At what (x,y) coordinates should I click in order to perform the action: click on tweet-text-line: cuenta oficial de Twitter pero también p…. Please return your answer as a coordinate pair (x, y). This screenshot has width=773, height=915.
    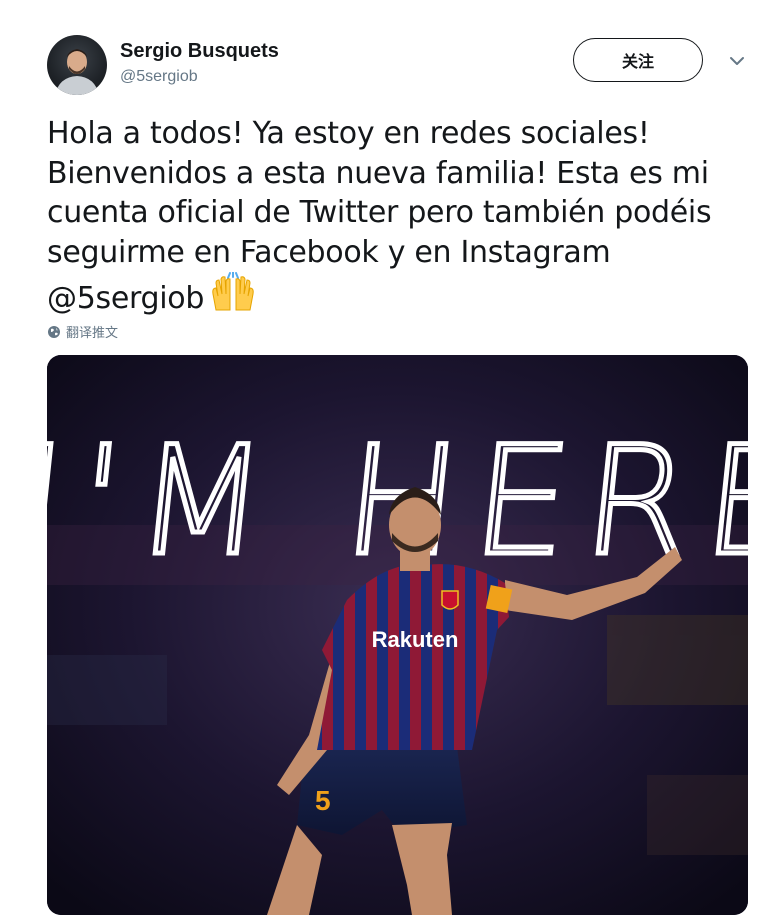
    Looking at the image, I should click on (379, 212).